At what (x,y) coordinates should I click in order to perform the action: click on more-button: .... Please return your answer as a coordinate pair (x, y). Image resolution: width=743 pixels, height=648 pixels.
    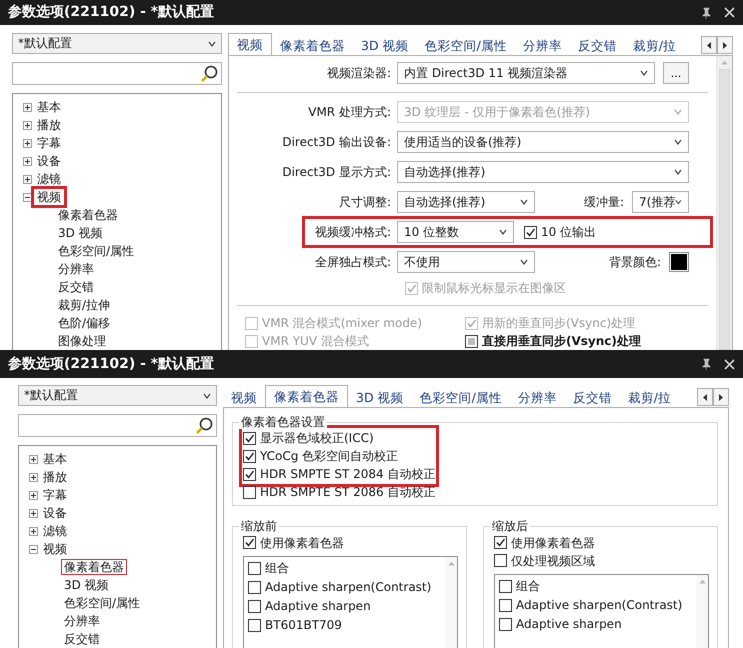
    Looking at the image, I should click on (676, 73).